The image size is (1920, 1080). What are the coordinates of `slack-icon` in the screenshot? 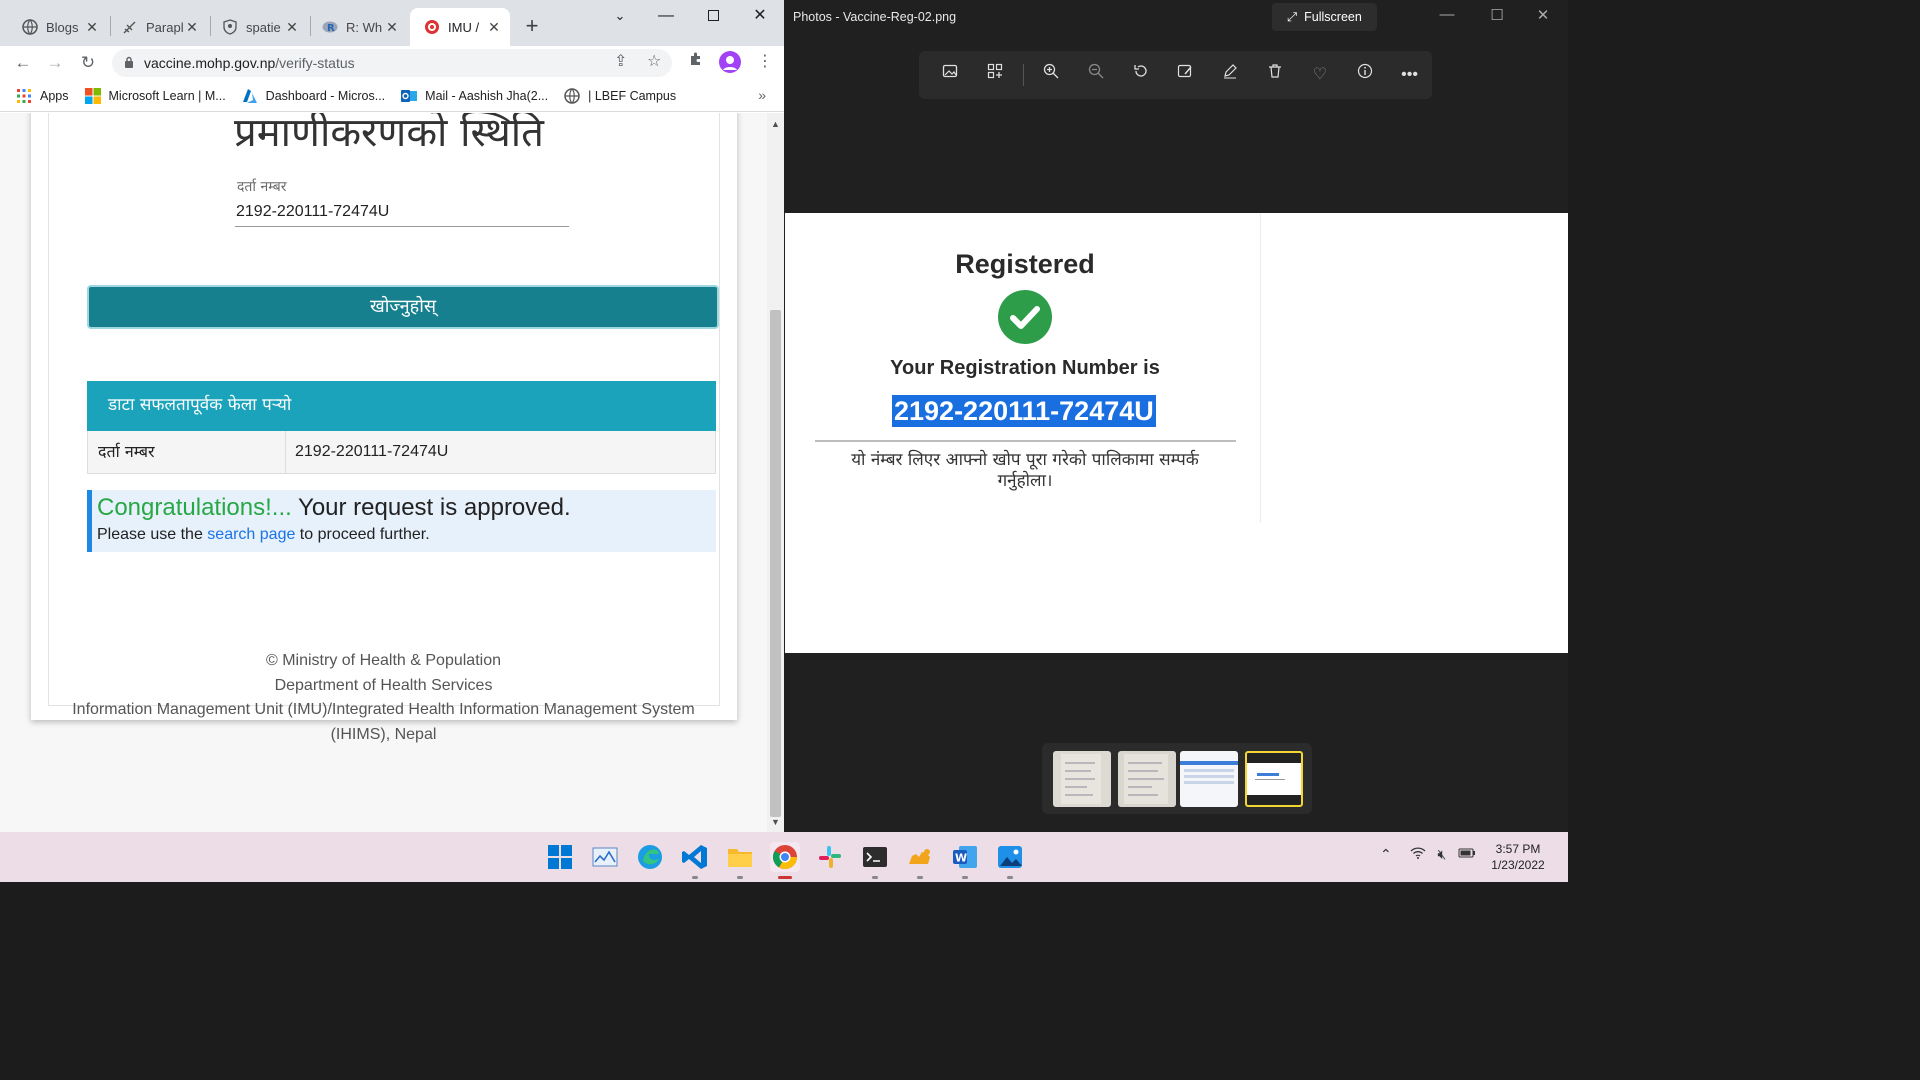 It's located at (830, 857).